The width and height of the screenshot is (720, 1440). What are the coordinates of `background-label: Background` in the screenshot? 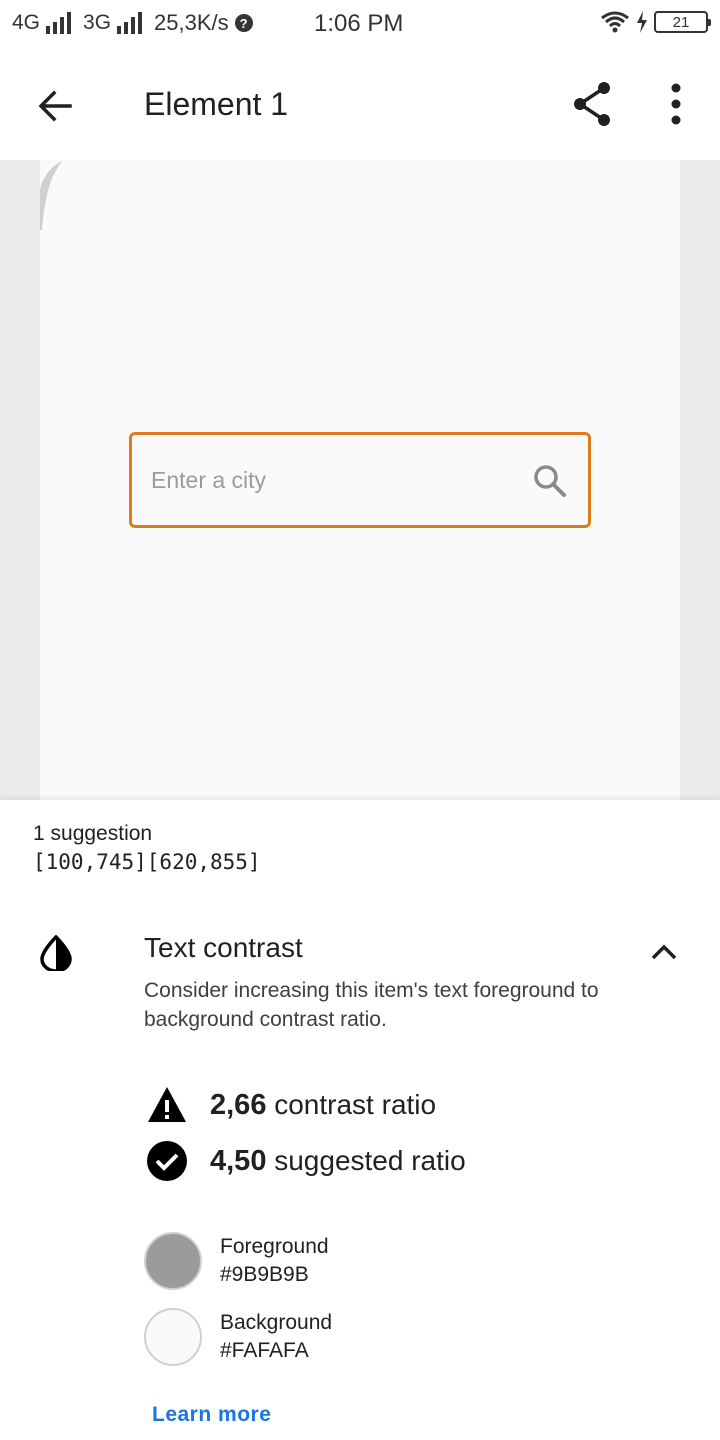 It's located at (276, 1322).